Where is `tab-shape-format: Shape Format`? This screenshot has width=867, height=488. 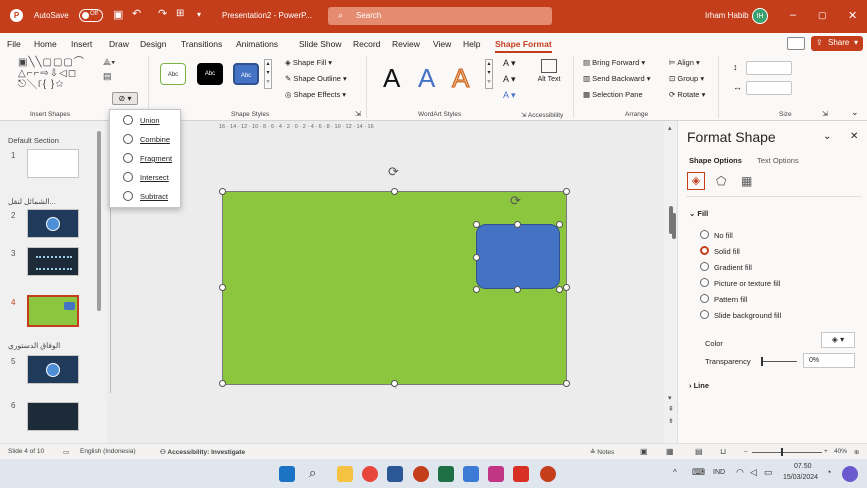 tab-shape-format: Shape Format is located at coordinates (523, 46).